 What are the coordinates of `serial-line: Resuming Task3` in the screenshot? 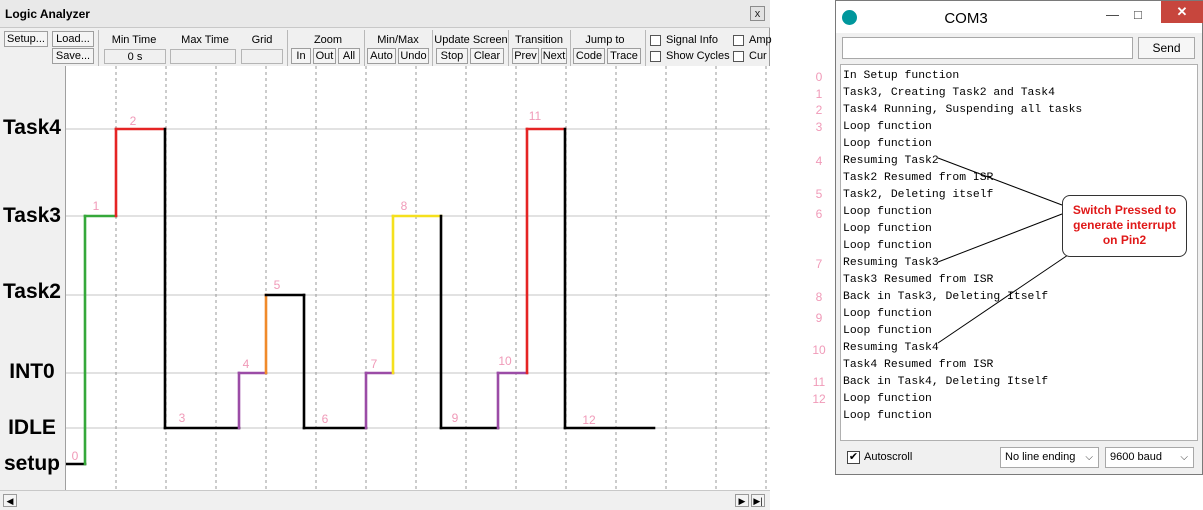 It's located at (891, 263).